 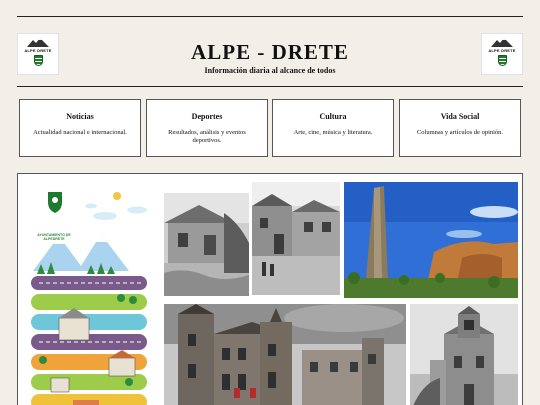 I want to click on section-card-cultura: Cultura Arte, cine, música y literatura., so click(x=333, y=128).